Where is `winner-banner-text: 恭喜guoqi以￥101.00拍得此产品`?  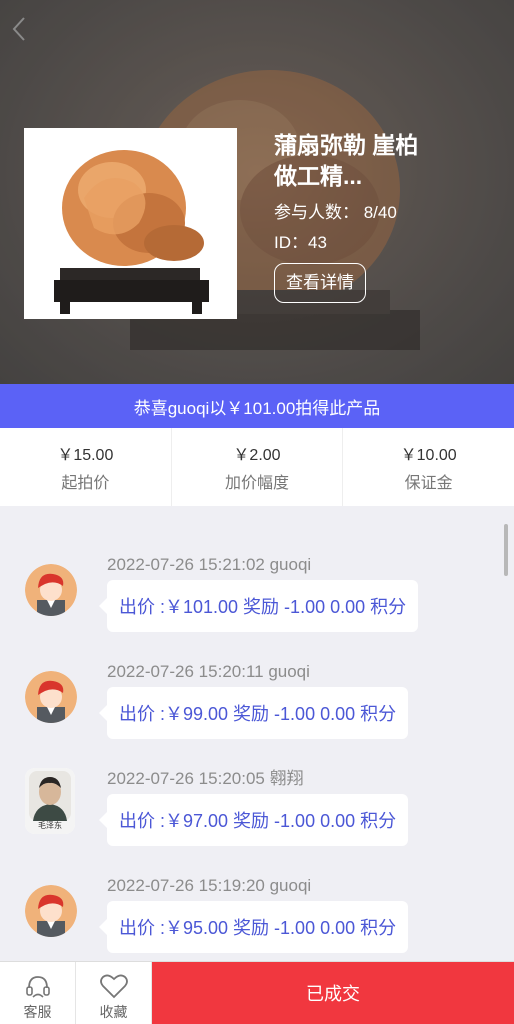 winner-banner-text: 恭喜guoqi以￥101.00拍得此产品 is located at coordinates (257, 408).